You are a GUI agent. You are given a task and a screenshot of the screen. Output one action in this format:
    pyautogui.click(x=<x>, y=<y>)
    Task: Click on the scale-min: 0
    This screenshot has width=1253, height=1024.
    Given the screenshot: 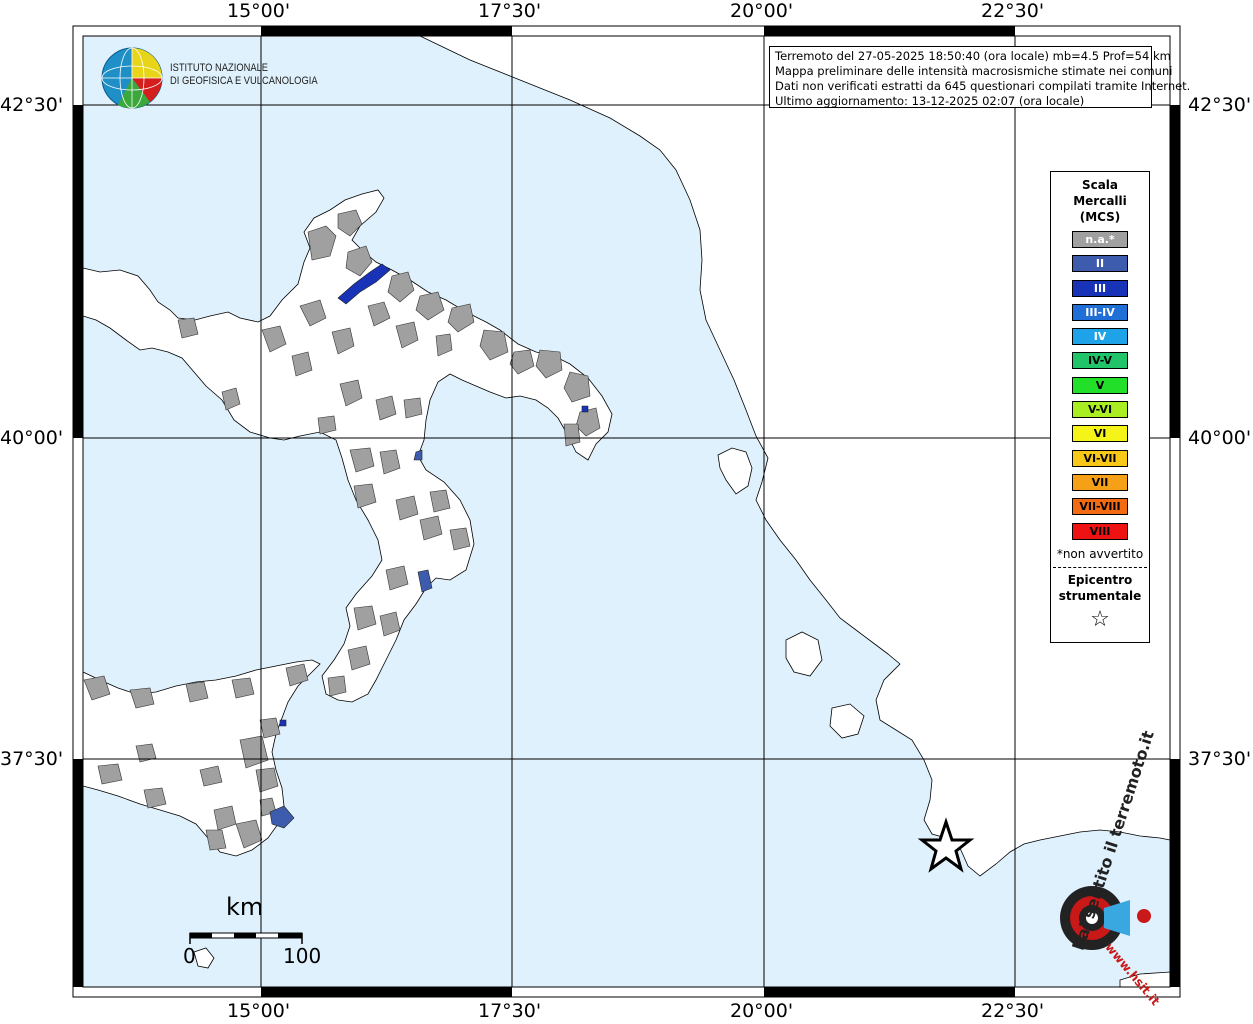 What is the action you would take?
    pyautogui.click(x=189, y=956)
    